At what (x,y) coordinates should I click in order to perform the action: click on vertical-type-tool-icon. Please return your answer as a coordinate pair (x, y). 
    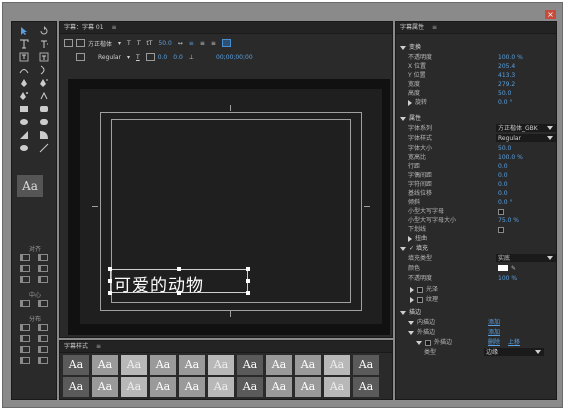
    Looking at the image, I should click on (44, 44).